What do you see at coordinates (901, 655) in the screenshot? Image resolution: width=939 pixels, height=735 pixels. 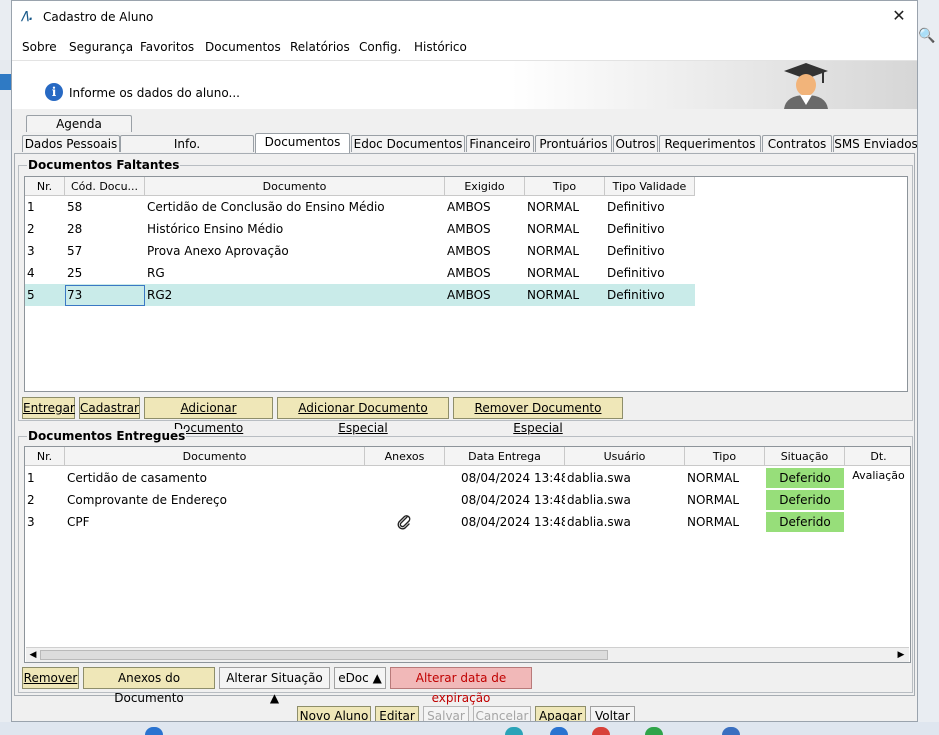 I see `scroll-right-icon: ▶` at bounding box center [901, 655].